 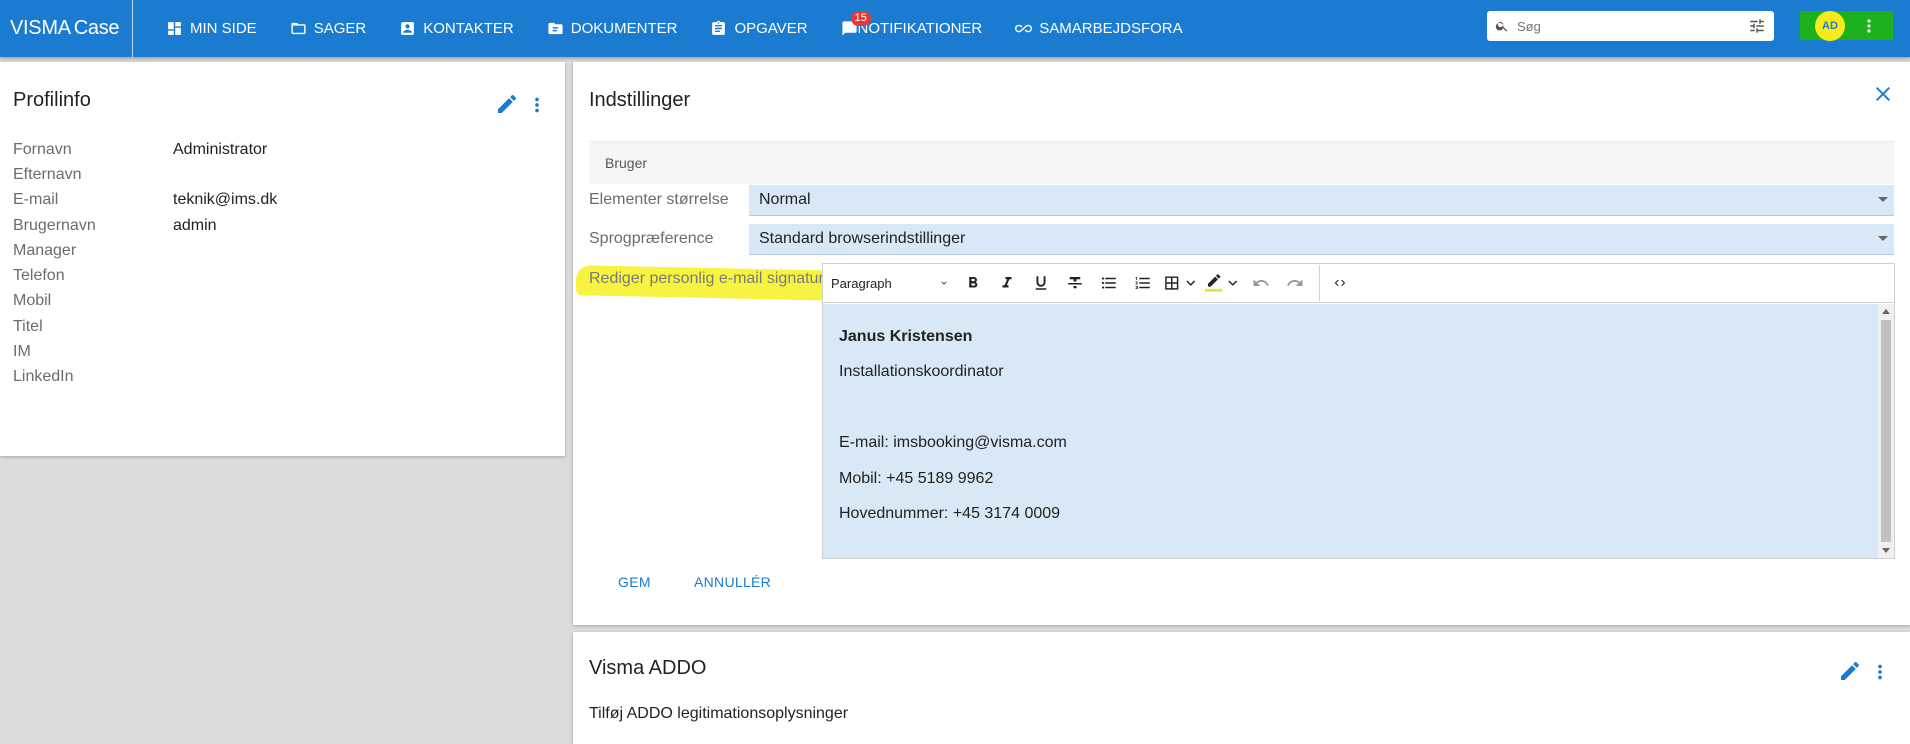 What do you see at coordinates (953, 443) in the screenshot?
I see `signature-line: E-mail: imsbooking@visma.com` at bounding box center [953, 443].